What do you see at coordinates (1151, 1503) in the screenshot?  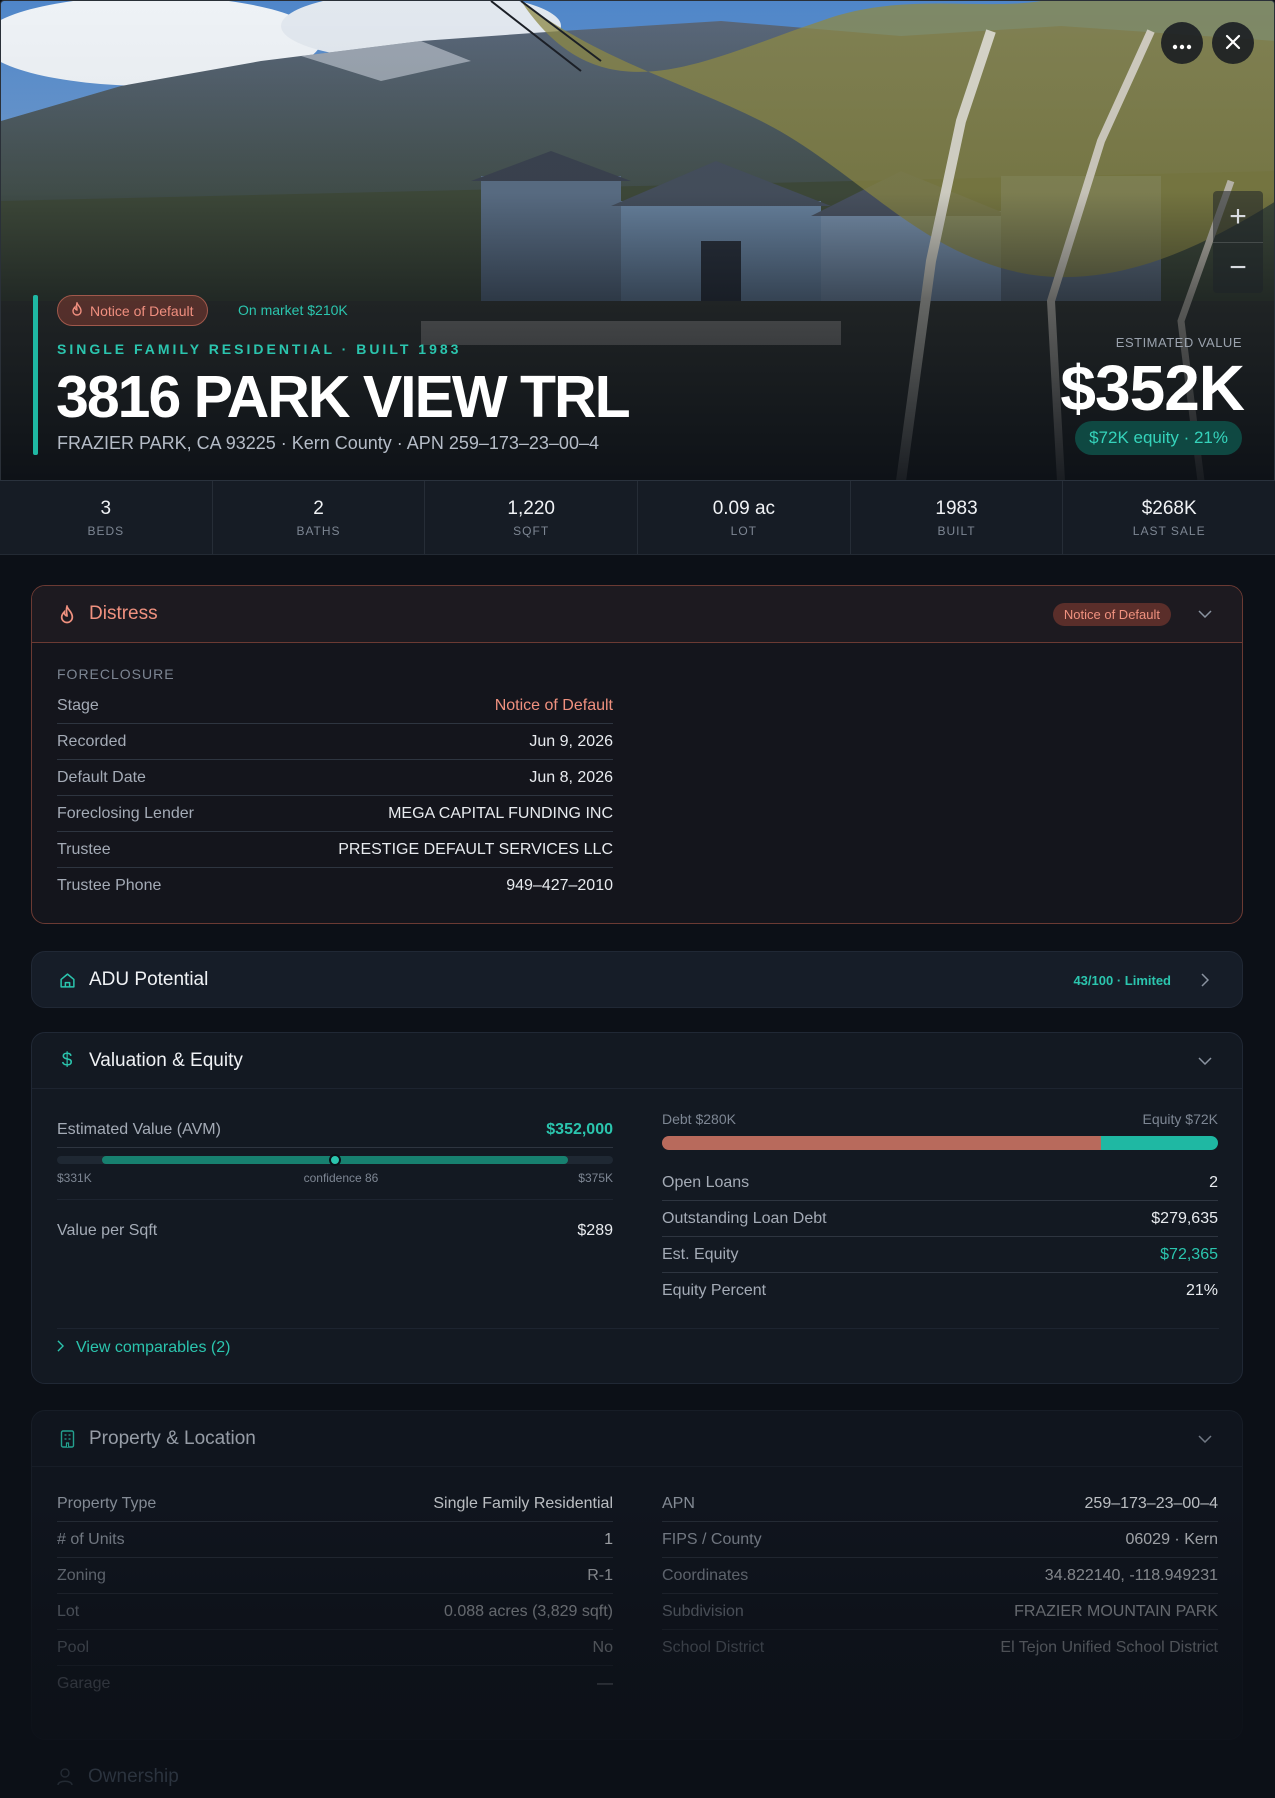 I see `row-value: 259–173–23–00–4` at bounding box center [1151, 1503].